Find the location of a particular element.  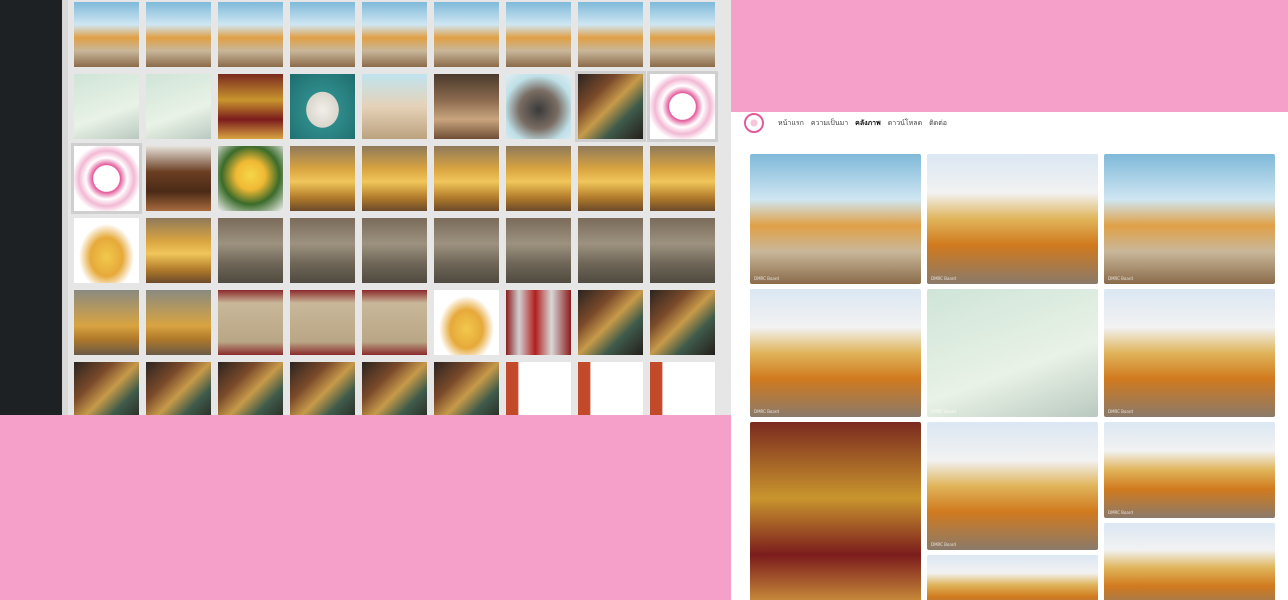

nav-gallery: คลังภาพ is located at coordinates (868, 123).